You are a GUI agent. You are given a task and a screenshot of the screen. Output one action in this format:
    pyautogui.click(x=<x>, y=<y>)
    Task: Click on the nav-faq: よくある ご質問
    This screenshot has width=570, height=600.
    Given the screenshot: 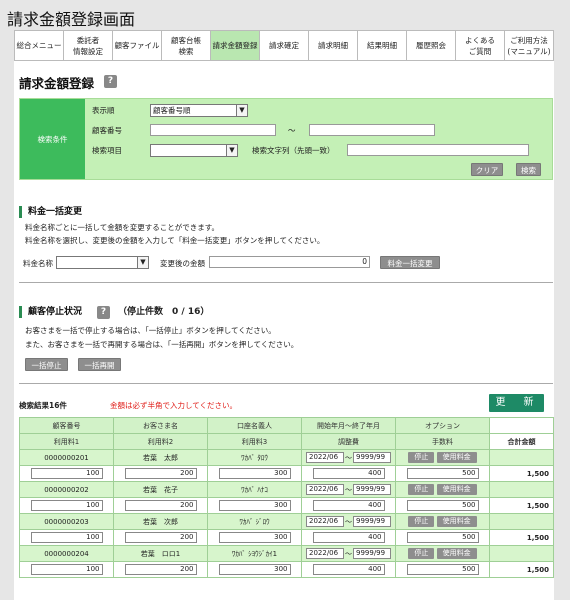 What is the action you would take?
    pyautogui.click(x=480, y=45)
    